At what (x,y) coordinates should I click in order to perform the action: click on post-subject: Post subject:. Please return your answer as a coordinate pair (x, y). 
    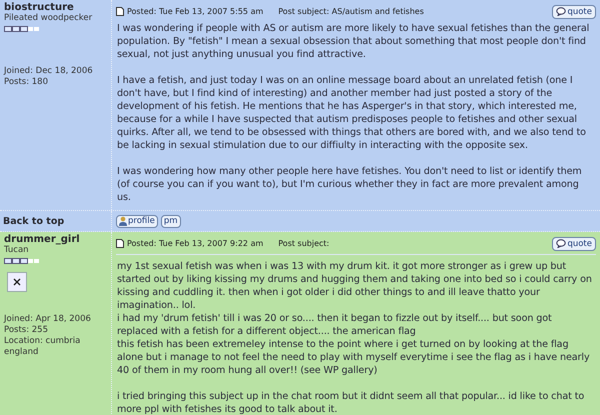
    Looking at the image, I should click on (304, 243).